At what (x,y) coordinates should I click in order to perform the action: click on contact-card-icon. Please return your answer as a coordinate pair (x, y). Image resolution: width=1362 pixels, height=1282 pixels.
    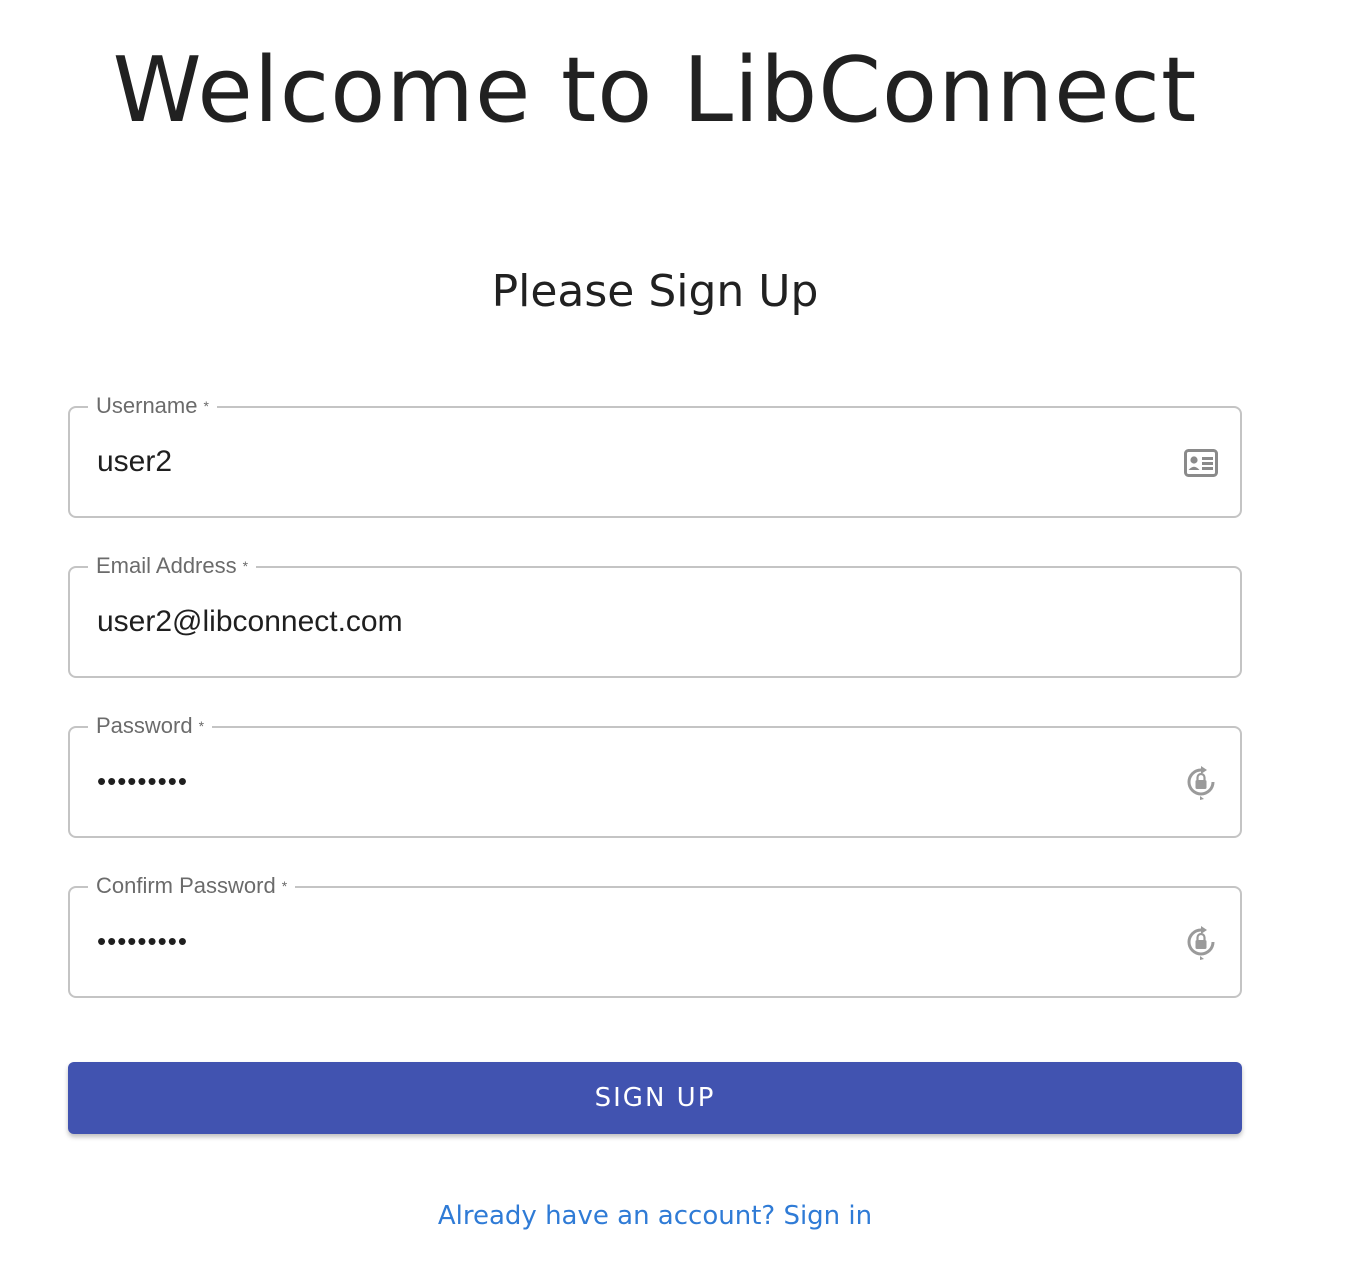
    Looking at the image, I should click on (1201, 463).